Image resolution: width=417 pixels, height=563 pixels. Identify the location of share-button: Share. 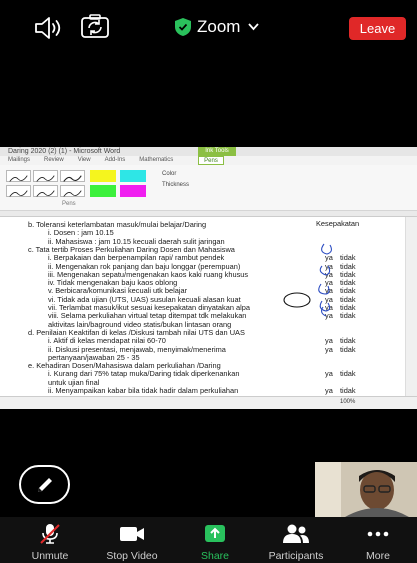
(215, 542).